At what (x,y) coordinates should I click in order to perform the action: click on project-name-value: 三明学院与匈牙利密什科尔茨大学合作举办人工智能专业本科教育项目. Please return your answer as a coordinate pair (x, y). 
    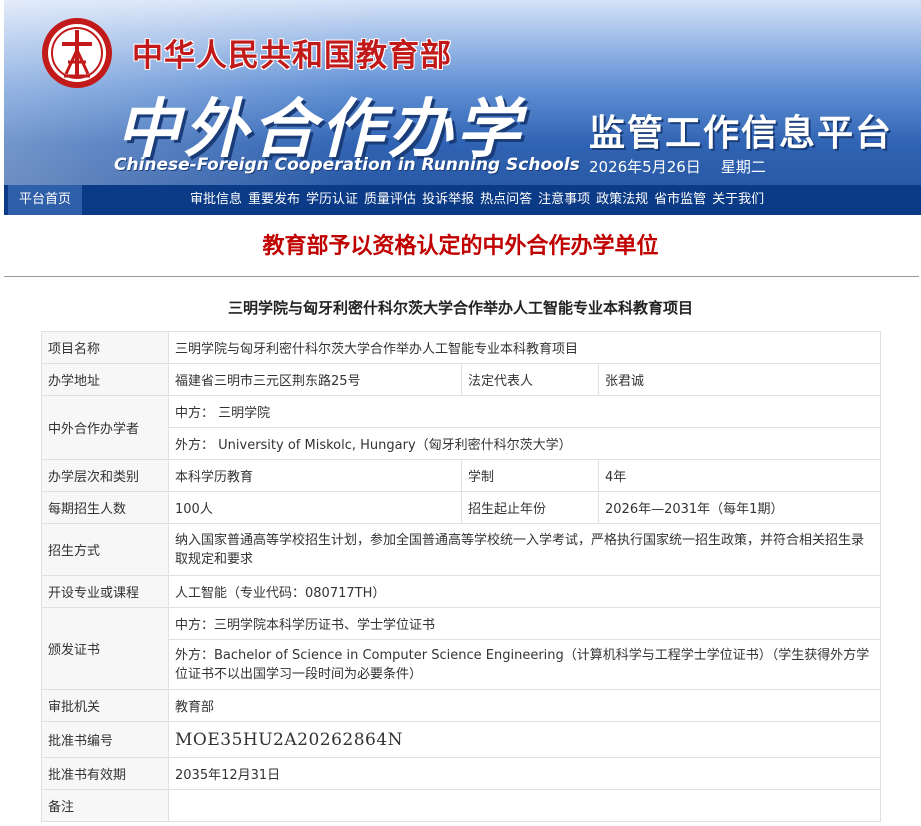
    Looking at the image, I should click on (524, 347).